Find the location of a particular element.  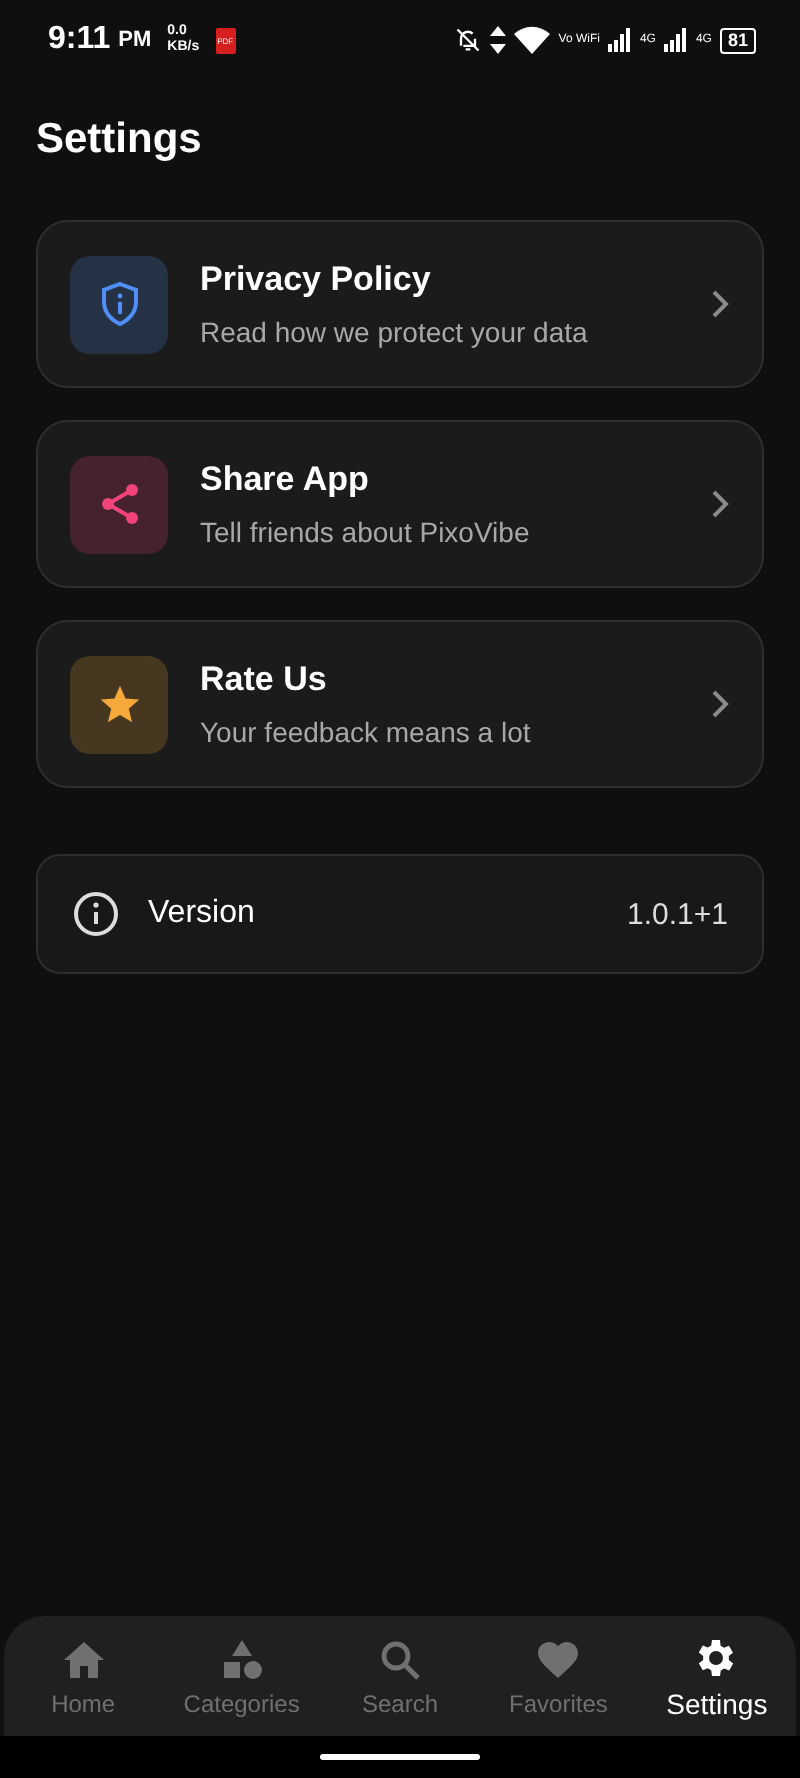

settings-card: Rate Us Your feedback means a lot is located at coordinates (400, 704).